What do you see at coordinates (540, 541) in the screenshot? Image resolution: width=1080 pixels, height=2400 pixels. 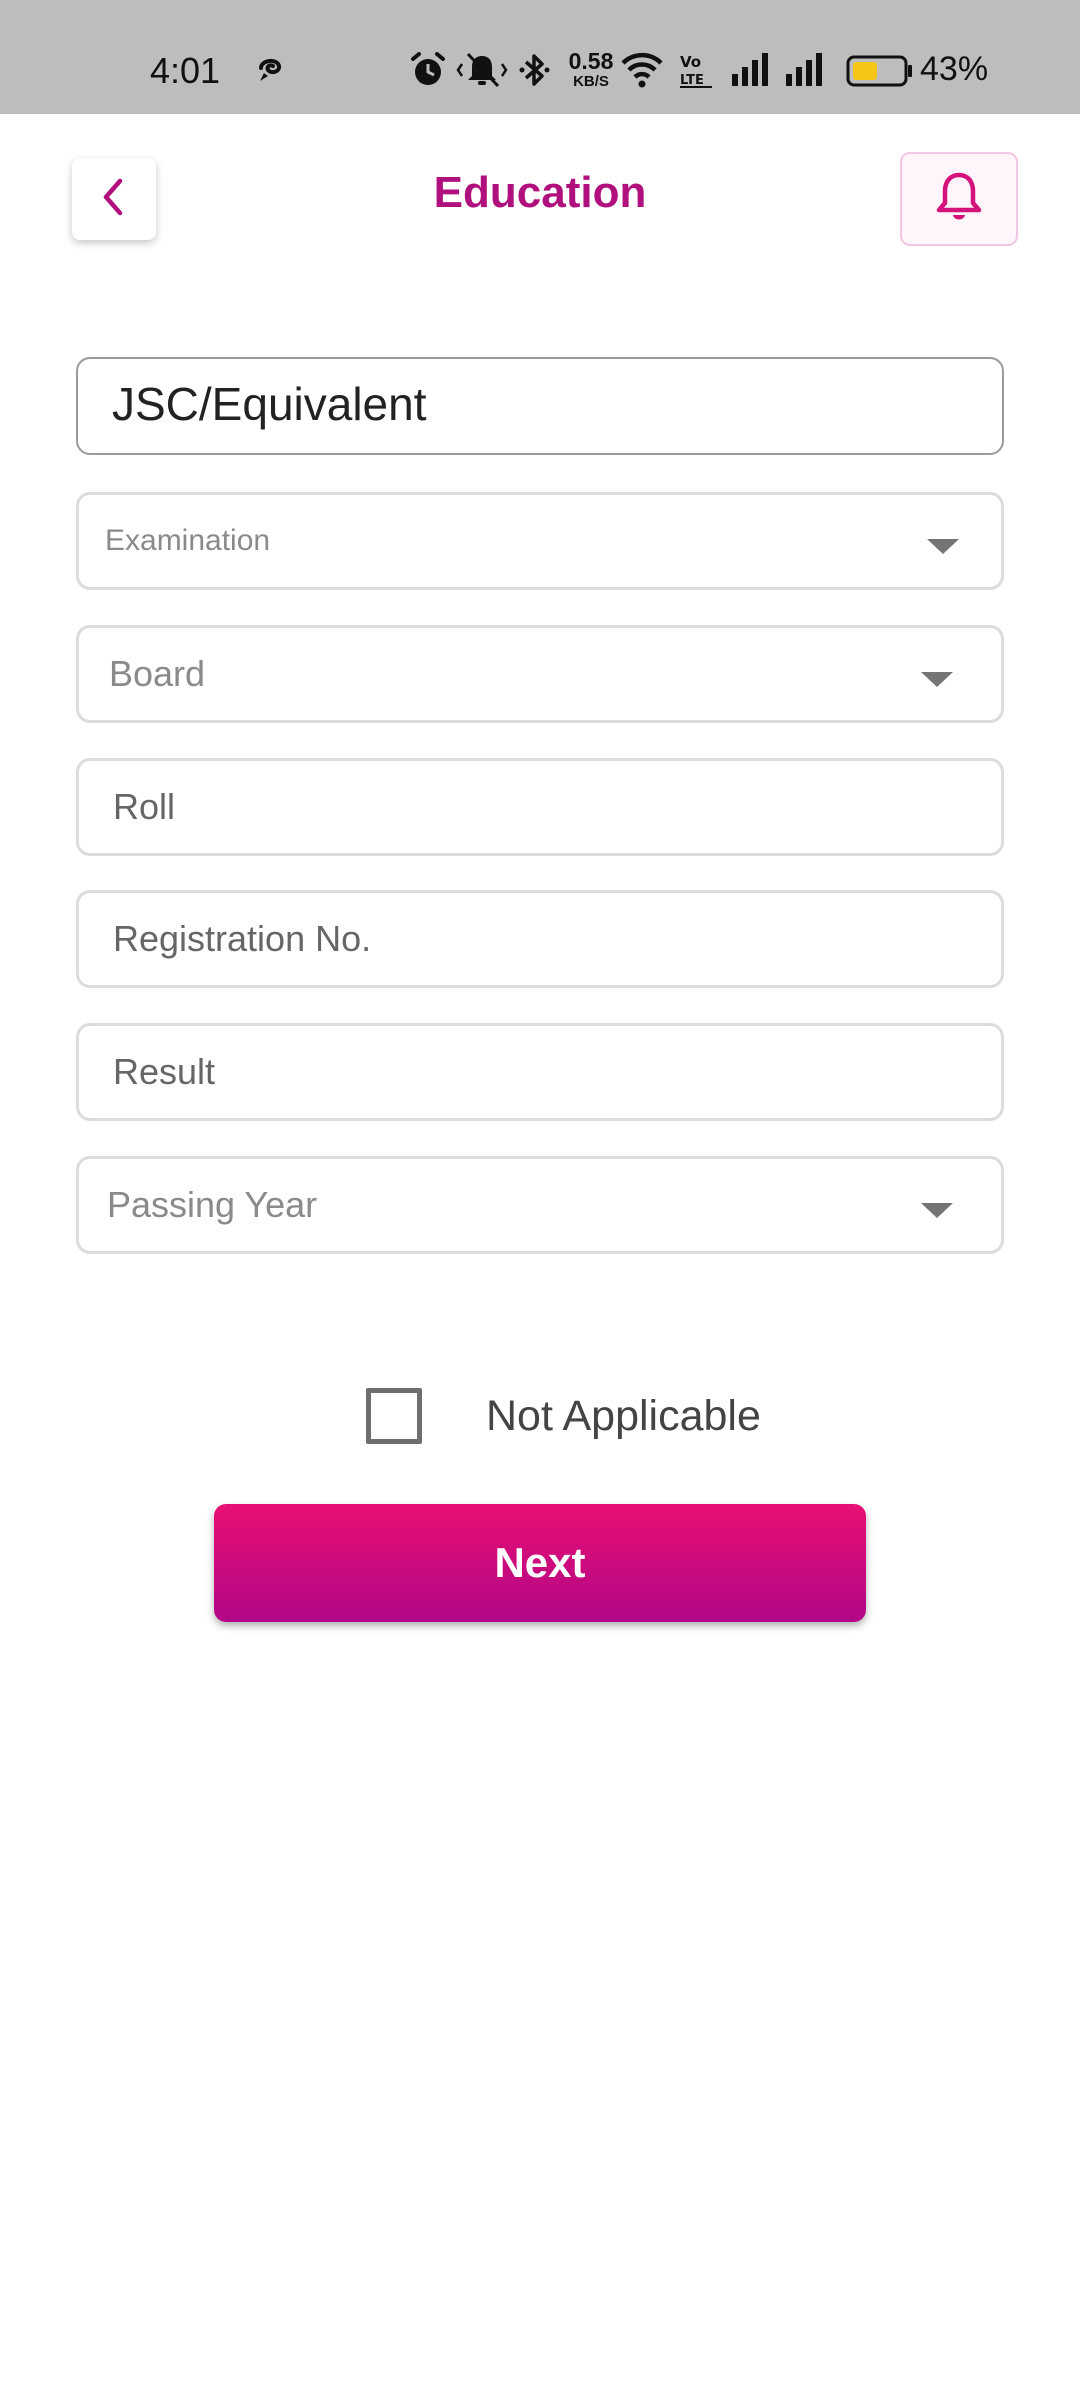 I see `examination-select: Examination` at bounding box center [540, 541].